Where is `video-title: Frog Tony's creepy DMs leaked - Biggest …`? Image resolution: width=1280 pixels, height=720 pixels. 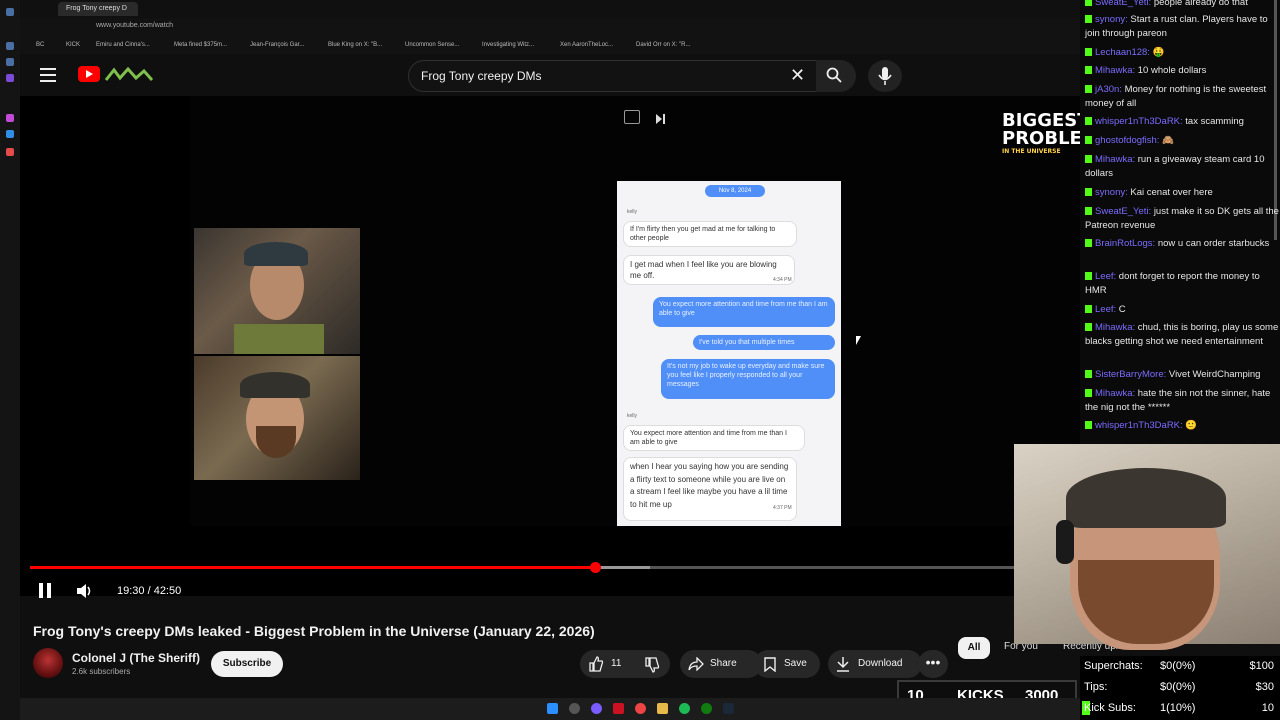 video-title: Frog Tony's creepy DMs leaked - Biggest … is located at coordinates (314, 631).